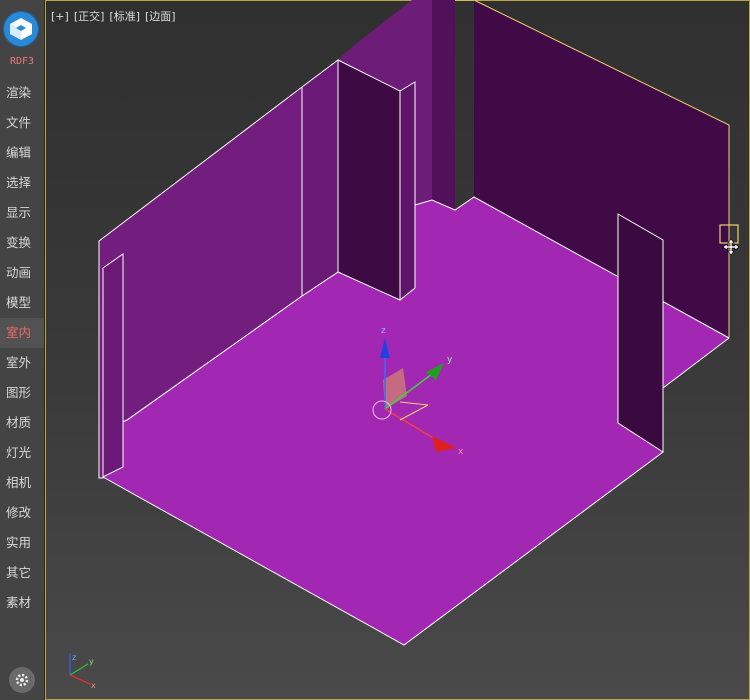 Image resolution: width=750 pixels, height=700 pixels. I want to click on back-wall-strip, so click(443, 105).